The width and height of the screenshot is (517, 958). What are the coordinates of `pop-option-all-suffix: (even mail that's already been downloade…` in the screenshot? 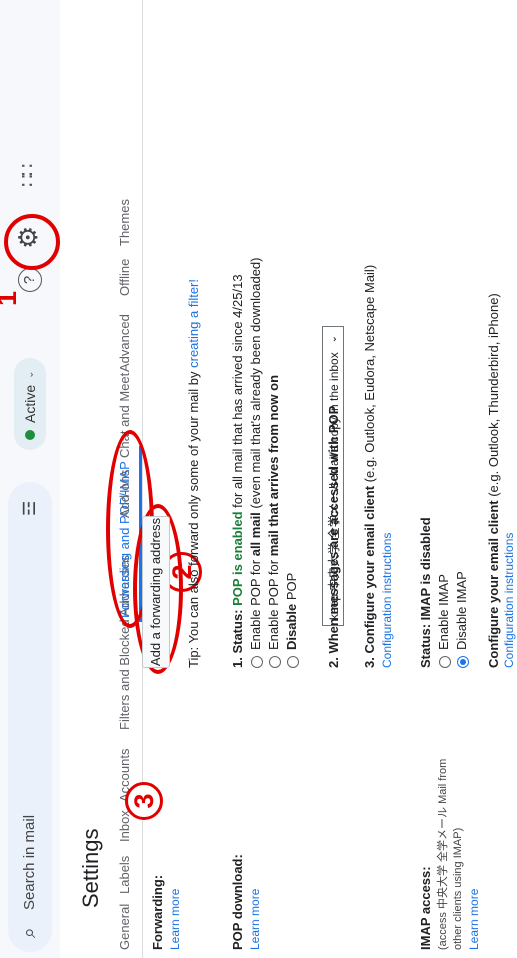 It's located at (255, 385).